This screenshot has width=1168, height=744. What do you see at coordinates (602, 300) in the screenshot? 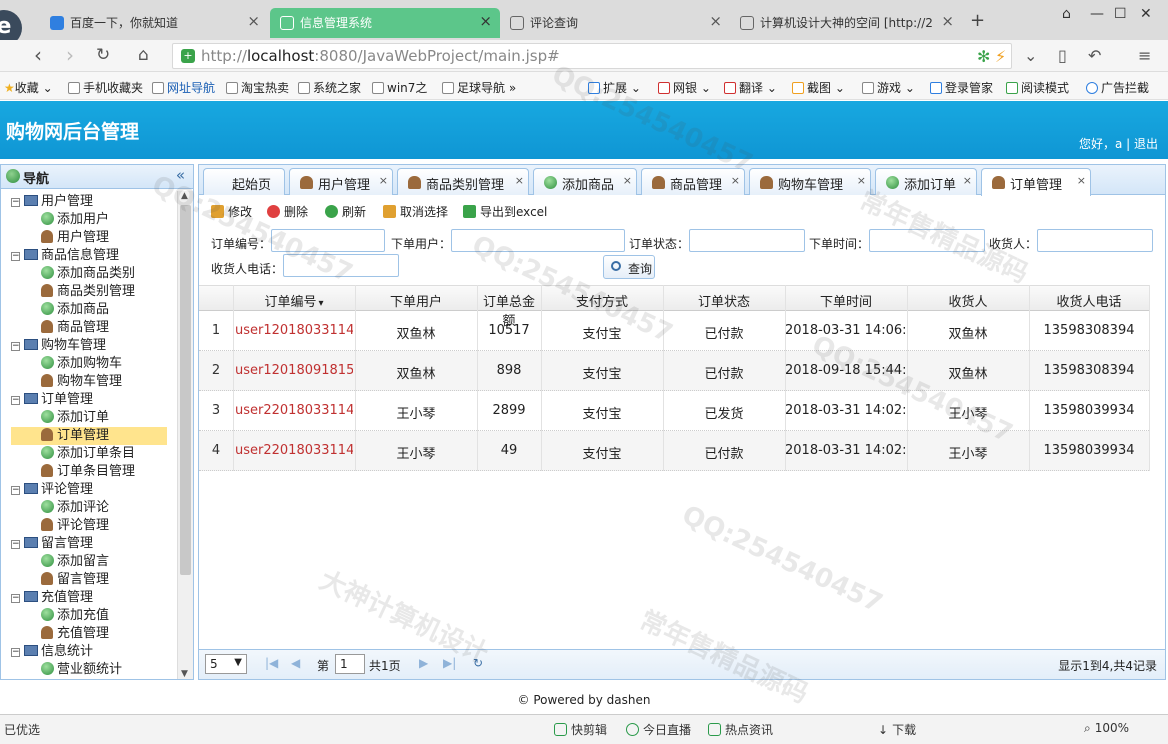
I see `column-header: 支付方式` at bounding box center [602, 300].